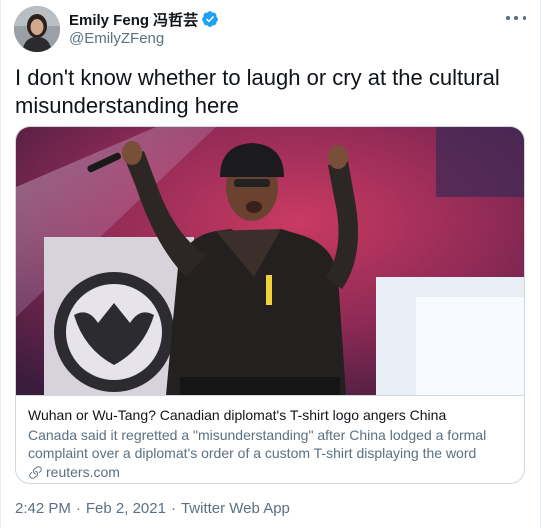 This screenshot has height=528, width=541. What do you see at coordinates (43, 508) in the screenshot?
I see `tweet-time: 2:42 PM` at bounding box center [43, 508].